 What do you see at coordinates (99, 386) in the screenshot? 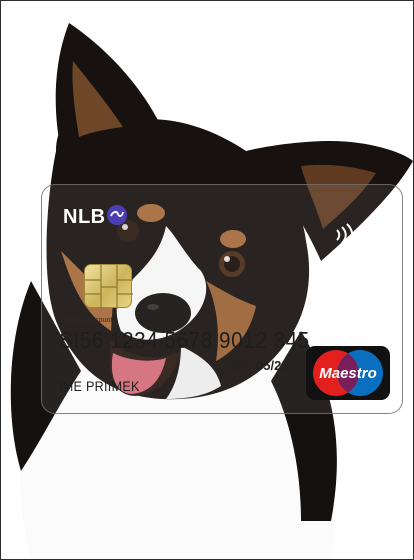
I see `cardholder-name: IME PRIIMEK` at bounding box center [99, 386].